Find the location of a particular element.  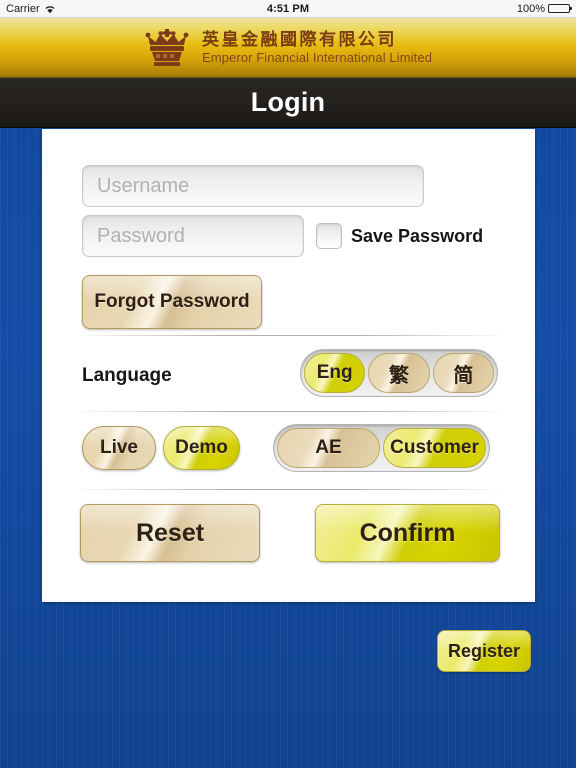

account-mode-live-label: Live is located at coordinates (119, 447).